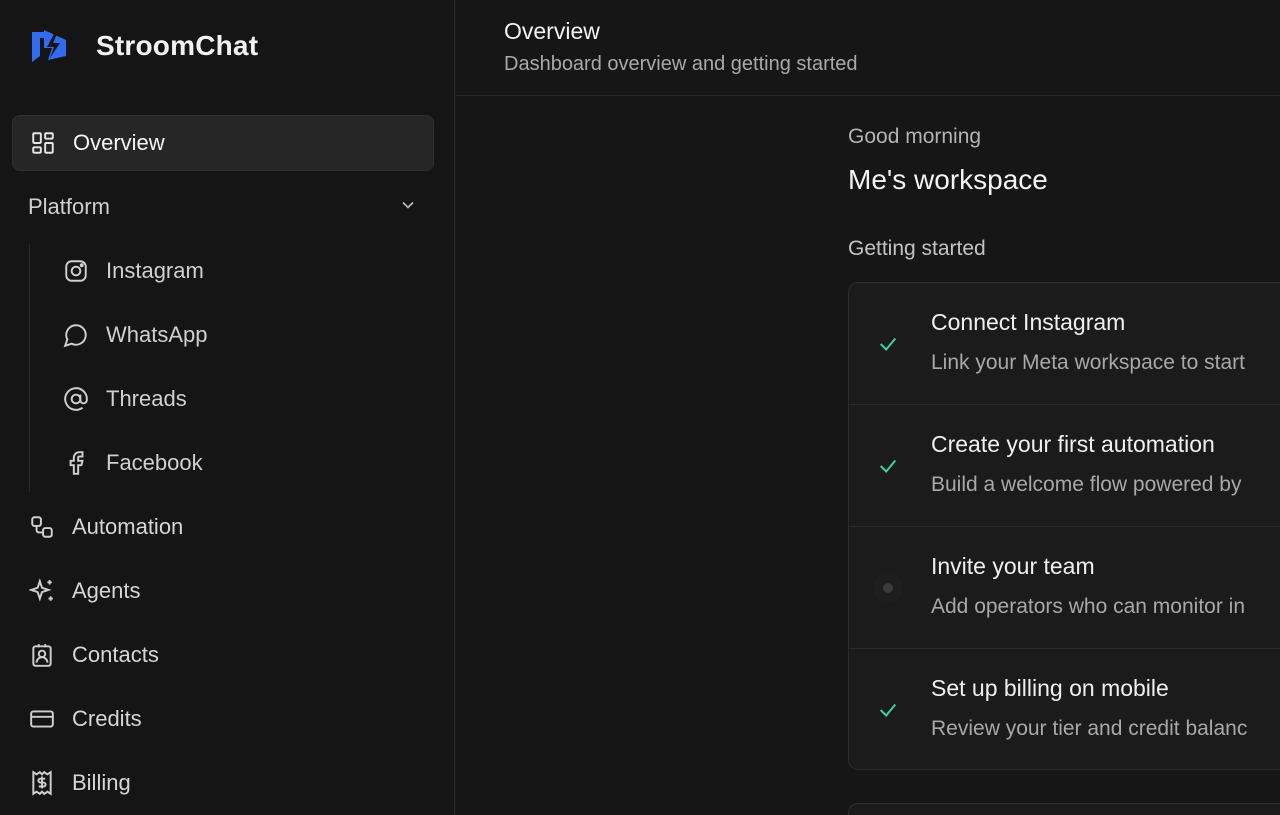 The width and height of the screenshot is (1280, 815). What do you see at coordinates (42, 719) in the screenshot?
I see `credit-card-icon` at bounding box center [42, 719].